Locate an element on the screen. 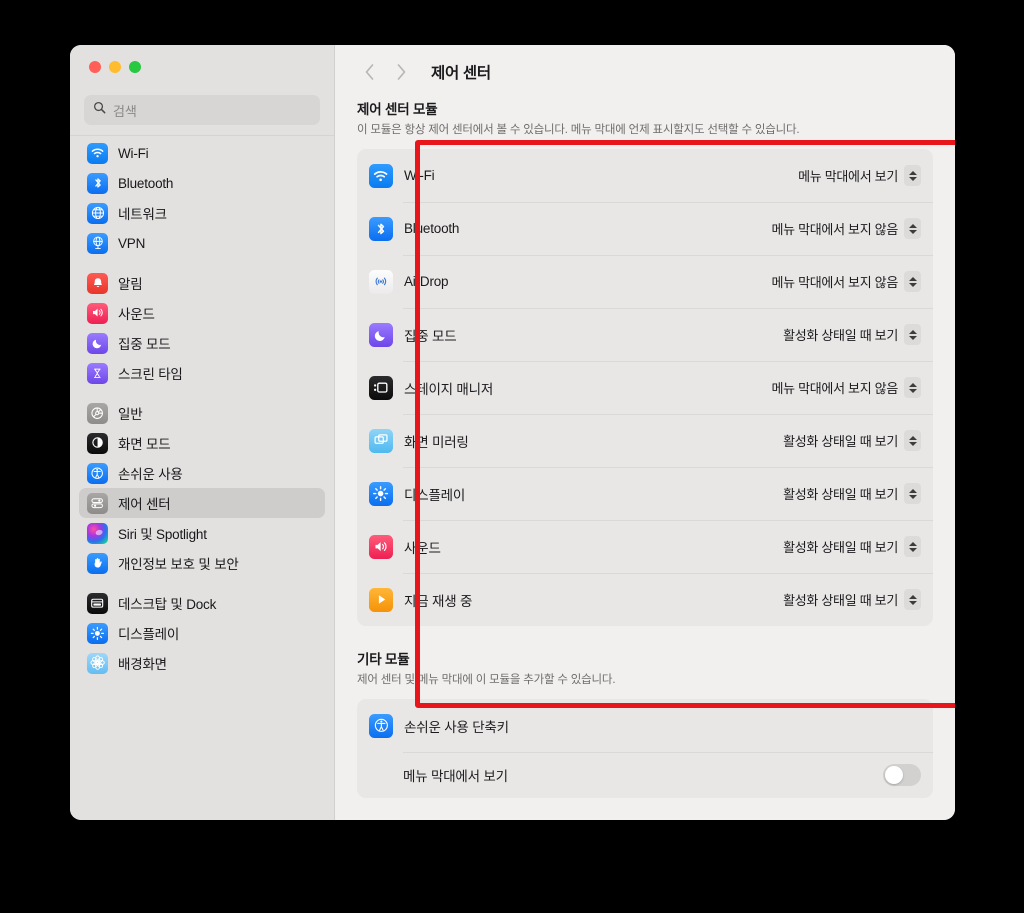 Image resolution: width=1024 pixels, height=913 pixels. sidebar-item-bluetooth: Bluetooth is located at coordinates (202, 183).